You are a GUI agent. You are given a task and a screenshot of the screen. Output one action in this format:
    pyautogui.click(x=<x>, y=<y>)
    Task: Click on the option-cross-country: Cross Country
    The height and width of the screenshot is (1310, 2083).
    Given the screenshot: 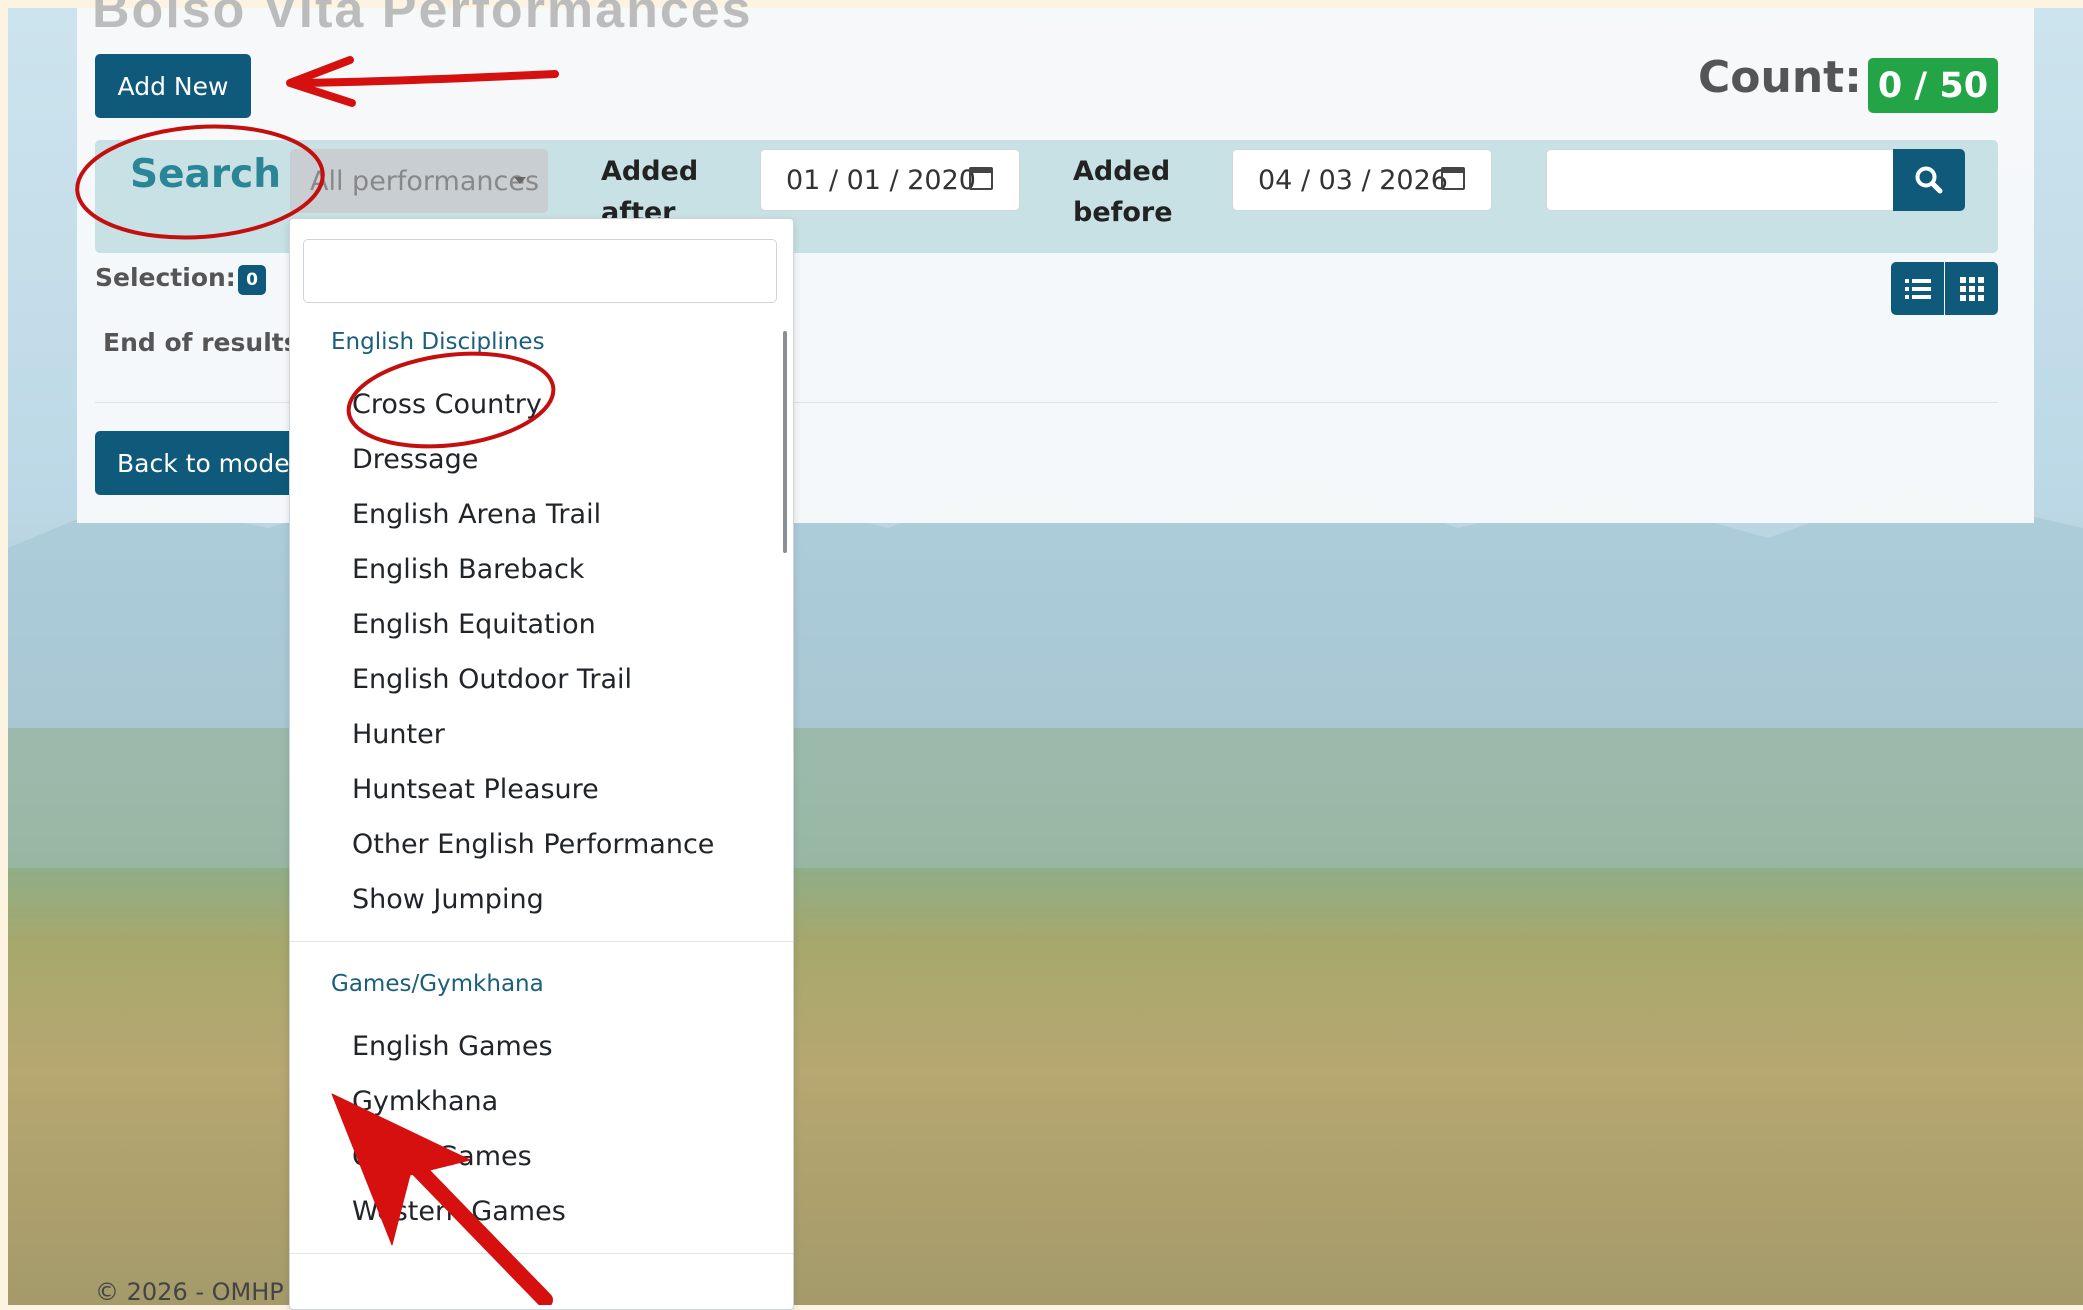 What is the action you would take?
    pyautogui.click(x=447, y=404)
    